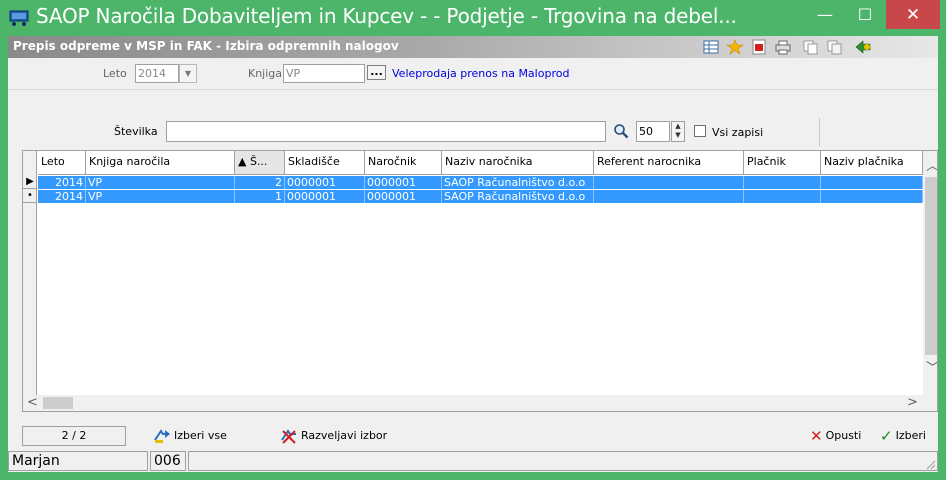 The image size is (946, 480). Describe the element at coordinates (678, 131) in the screenshot. I see `count-spinner: ▲ ▼` at that location.